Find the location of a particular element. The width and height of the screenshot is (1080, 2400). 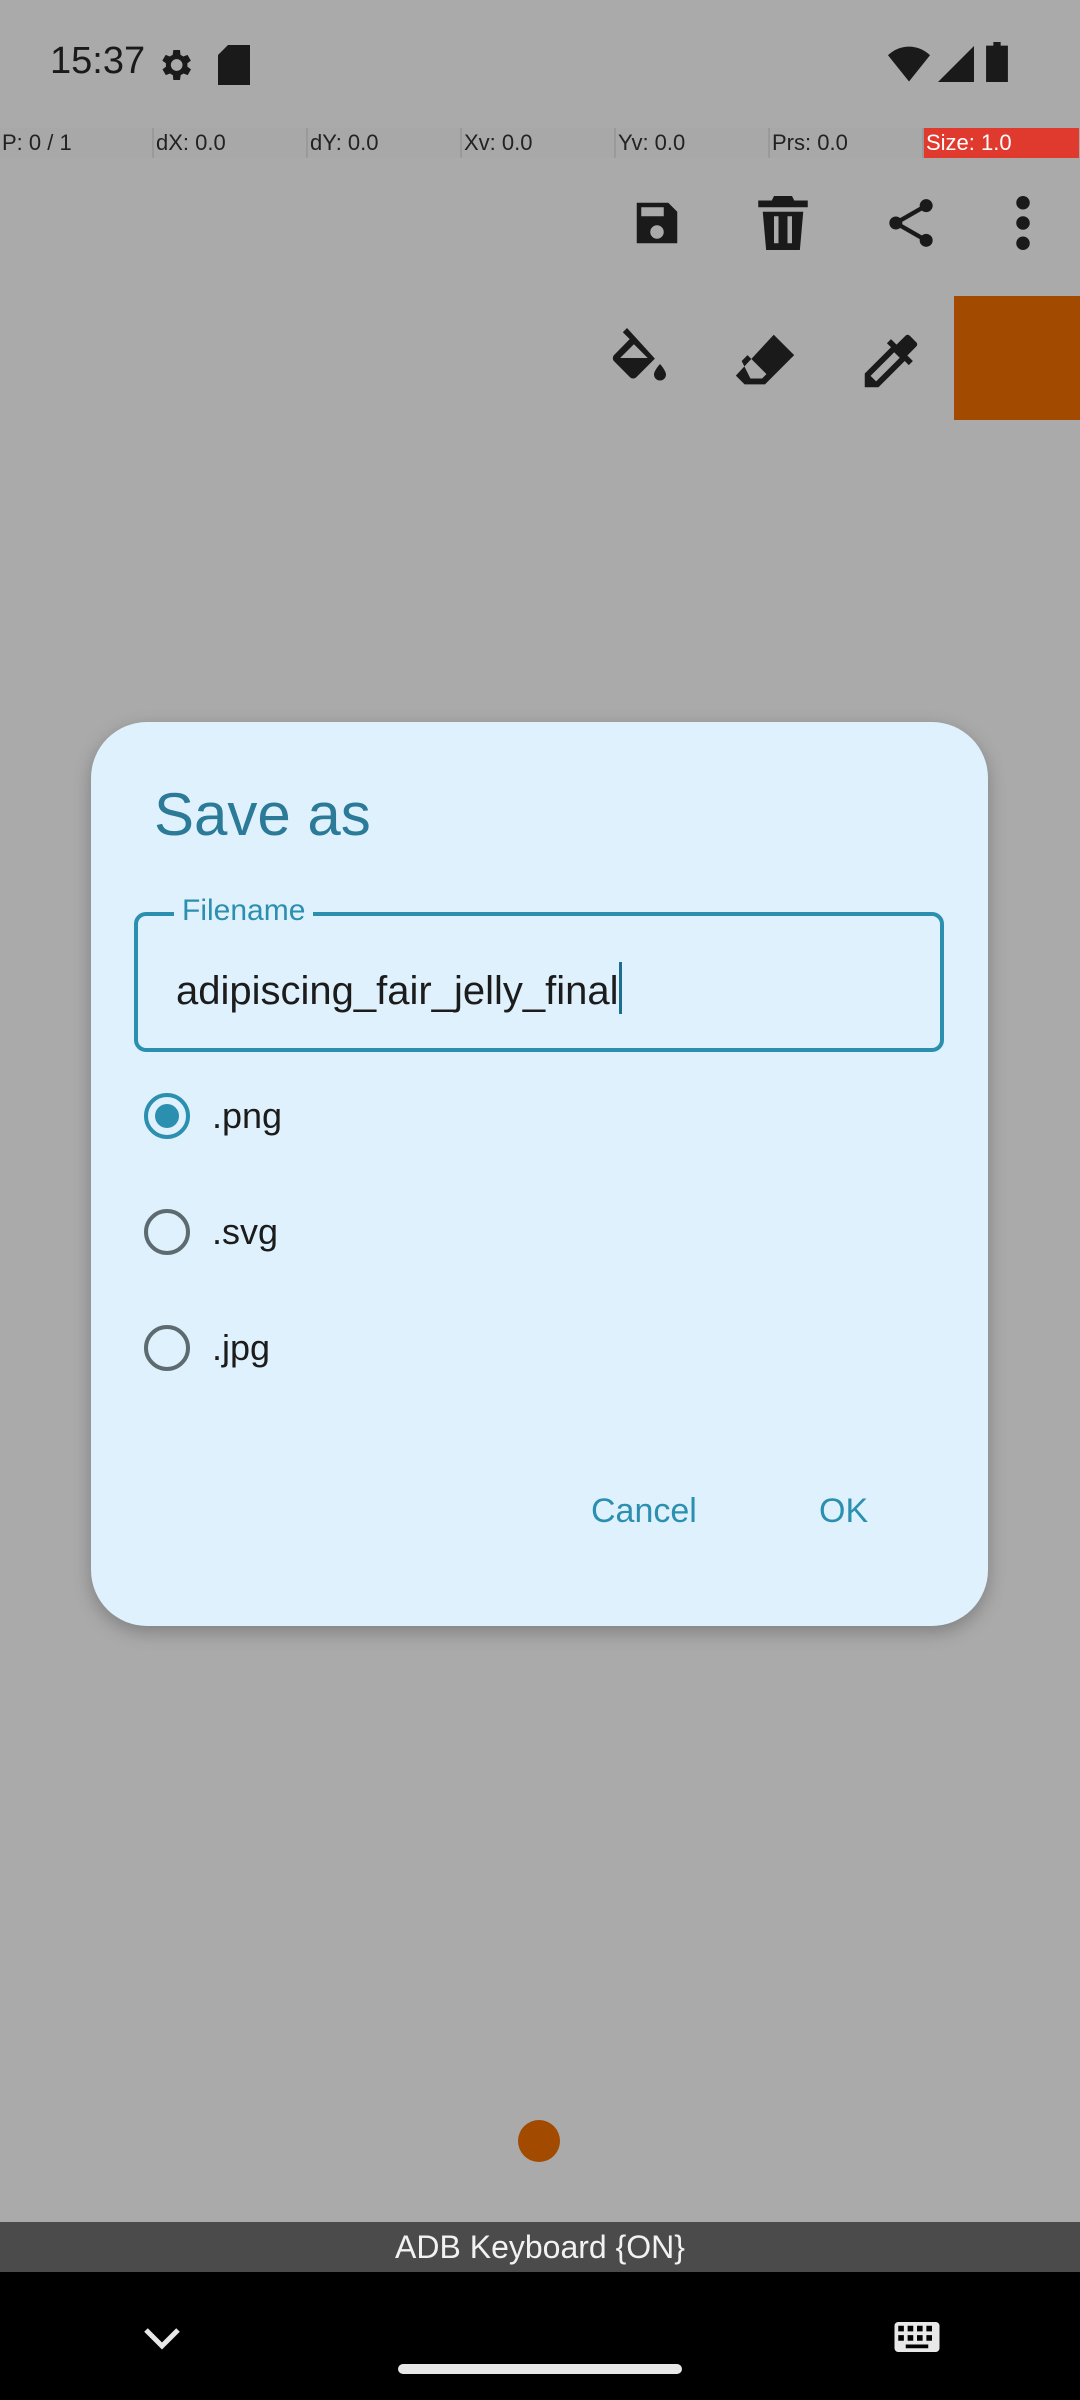

radio-jpg is located at coordinates (167, 1348).